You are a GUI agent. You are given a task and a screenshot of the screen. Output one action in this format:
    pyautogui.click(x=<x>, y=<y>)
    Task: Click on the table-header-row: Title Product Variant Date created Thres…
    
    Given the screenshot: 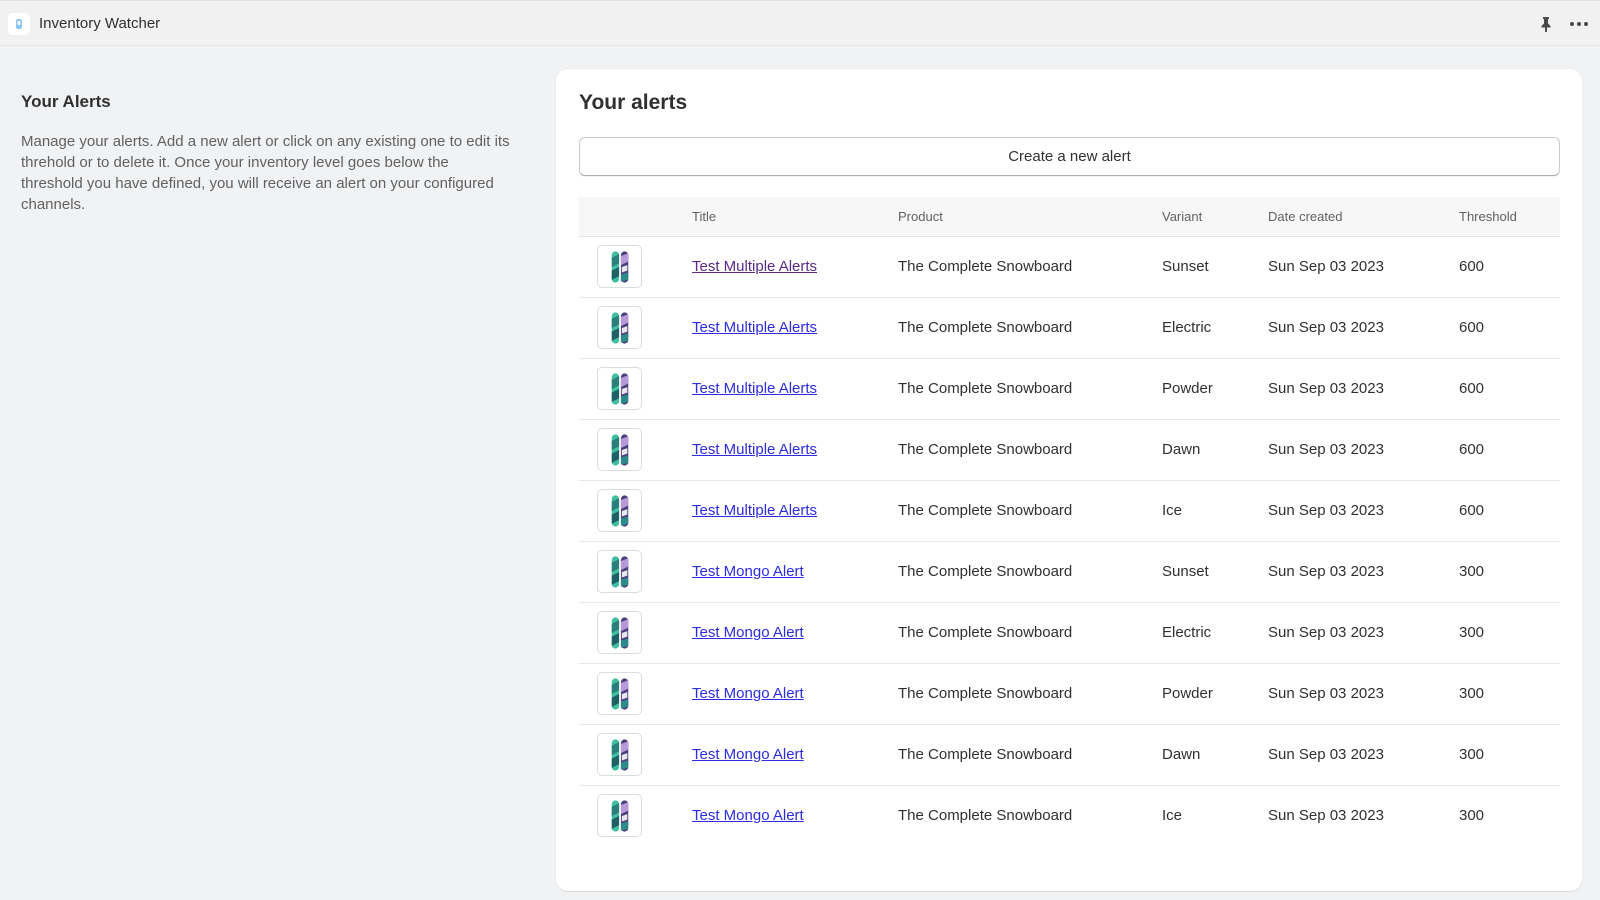 What is the action you would take?
    pyautogui.click(x=1069, y=217)
    